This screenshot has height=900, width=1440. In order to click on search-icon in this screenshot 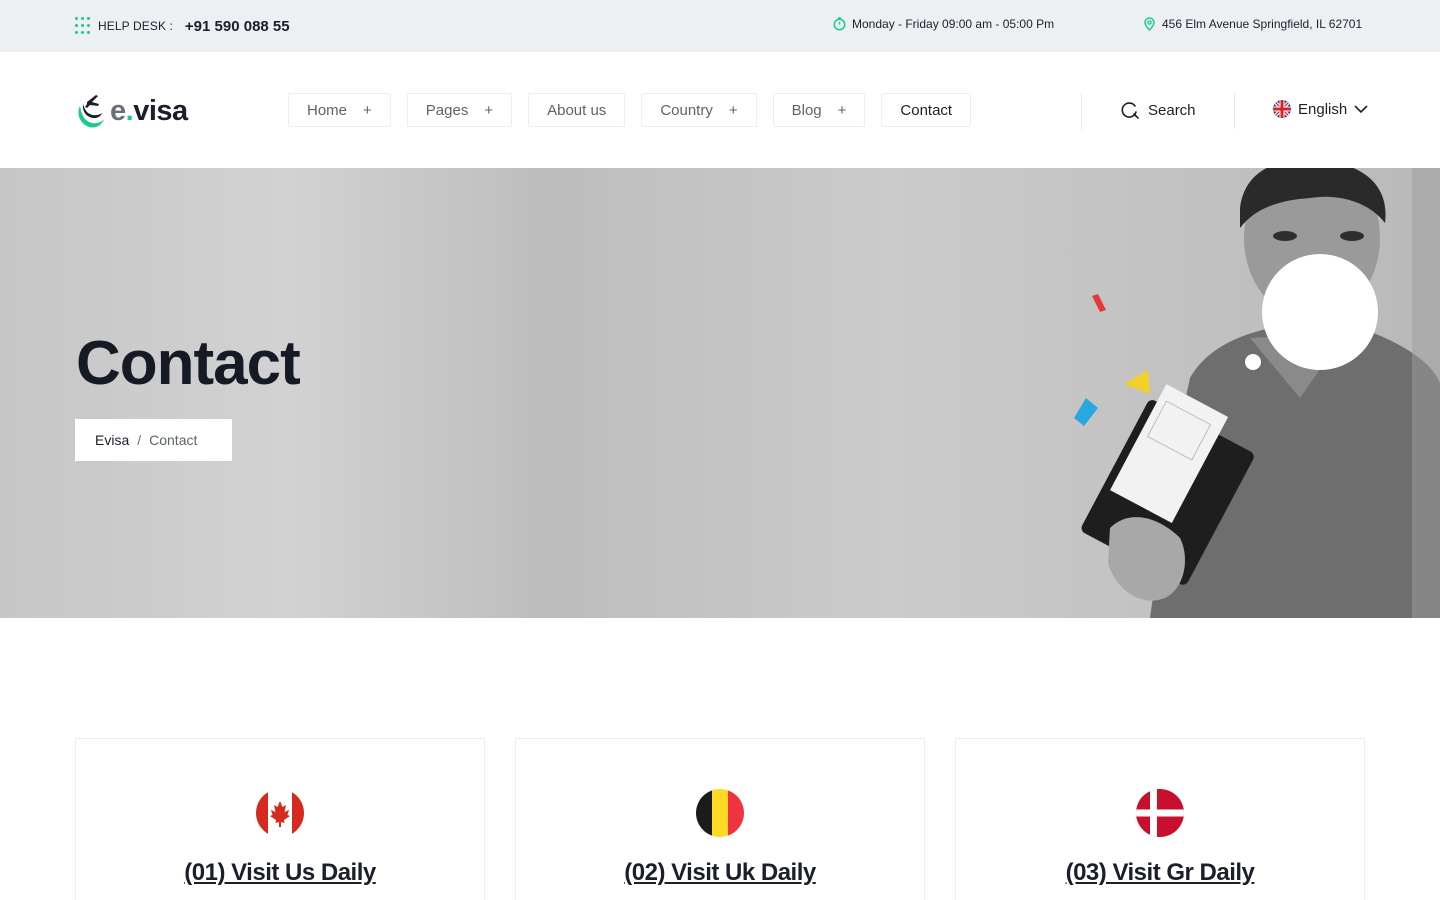, I will do `click(1130, 110)`.